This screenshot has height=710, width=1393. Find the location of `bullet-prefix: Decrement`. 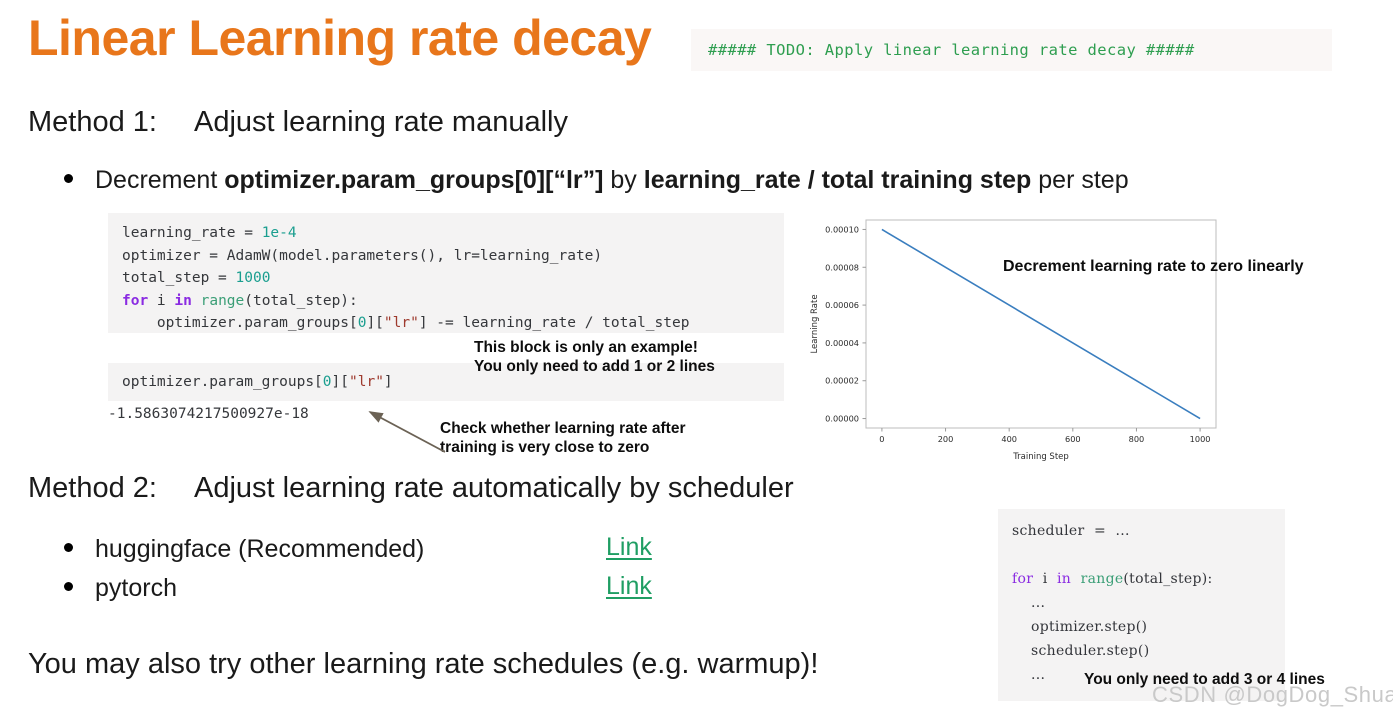

bullet-prefix: Decrement is located at coordinates (160, 180).